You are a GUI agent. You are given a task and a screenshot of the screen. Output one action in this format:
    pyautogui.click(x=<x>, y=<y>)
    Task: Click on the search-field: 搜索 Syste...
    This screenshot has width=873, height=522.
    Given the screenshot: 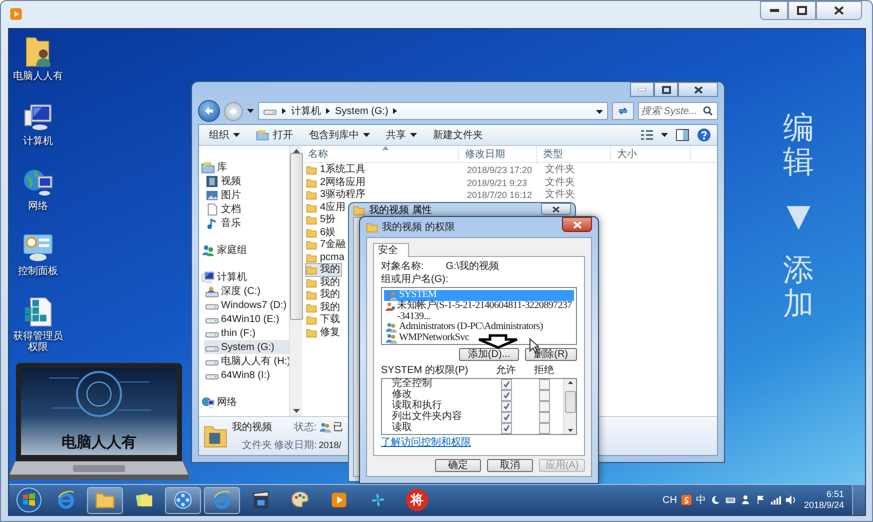 What is the action you would take?
    pyautogui.click(x=678, y=111)
    